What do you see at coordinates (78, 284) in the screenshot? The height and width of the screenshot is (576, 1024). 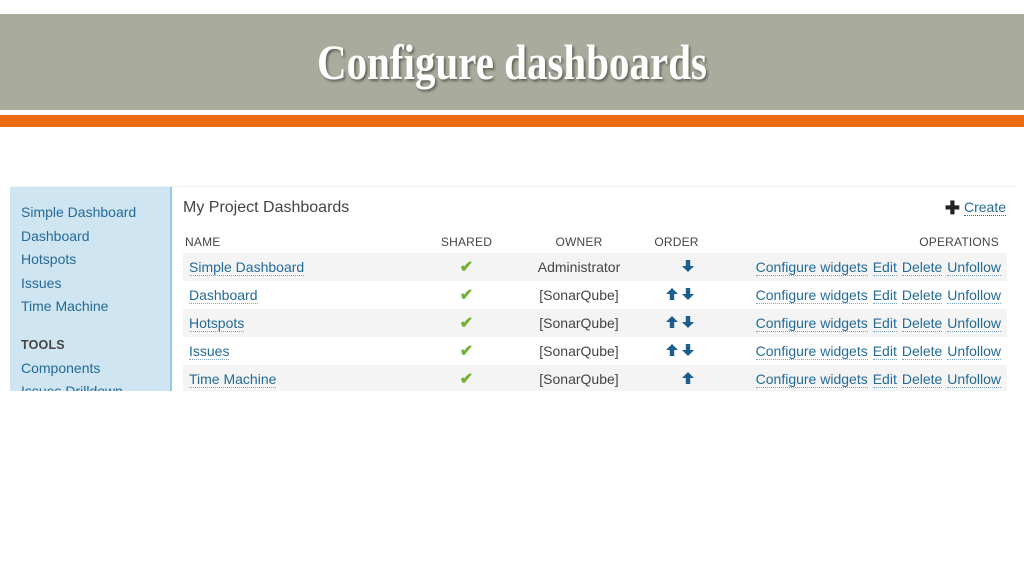 I see `sidebar-item-issues: Issues` at bounding box center [78, 284].